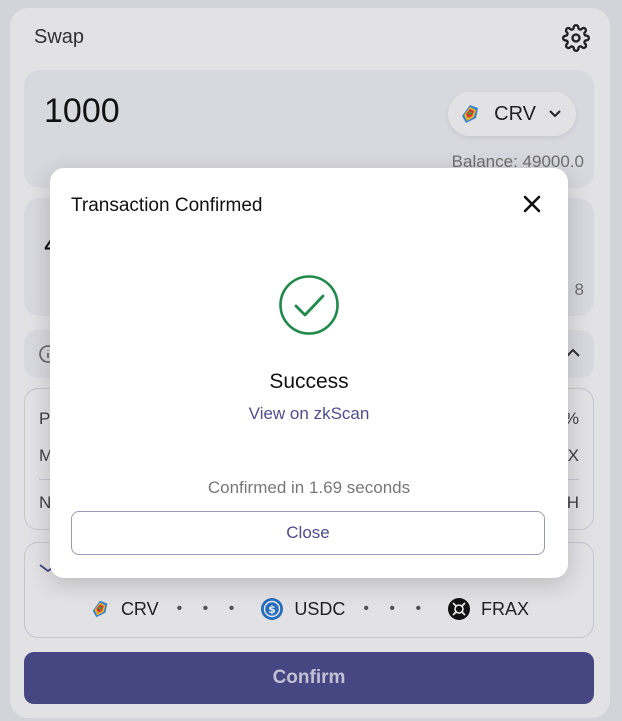 This screenshot has height=721, width=622. I want to click on modal-title: Transaction Confirmed, so click(167, 205).